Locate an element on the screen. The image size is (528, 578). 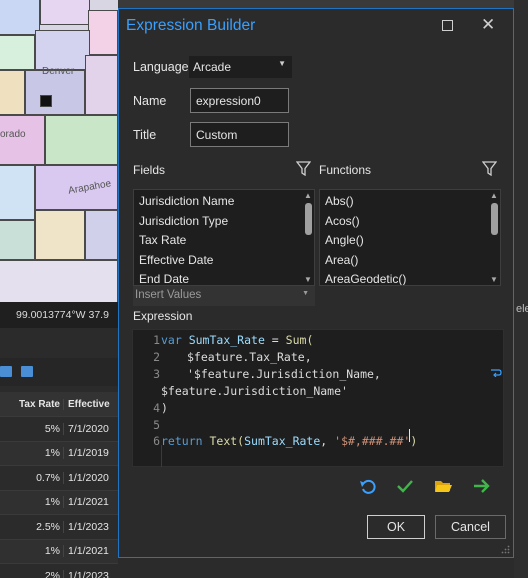
field-item: Tax Rate is located at coordinates (224, 239).